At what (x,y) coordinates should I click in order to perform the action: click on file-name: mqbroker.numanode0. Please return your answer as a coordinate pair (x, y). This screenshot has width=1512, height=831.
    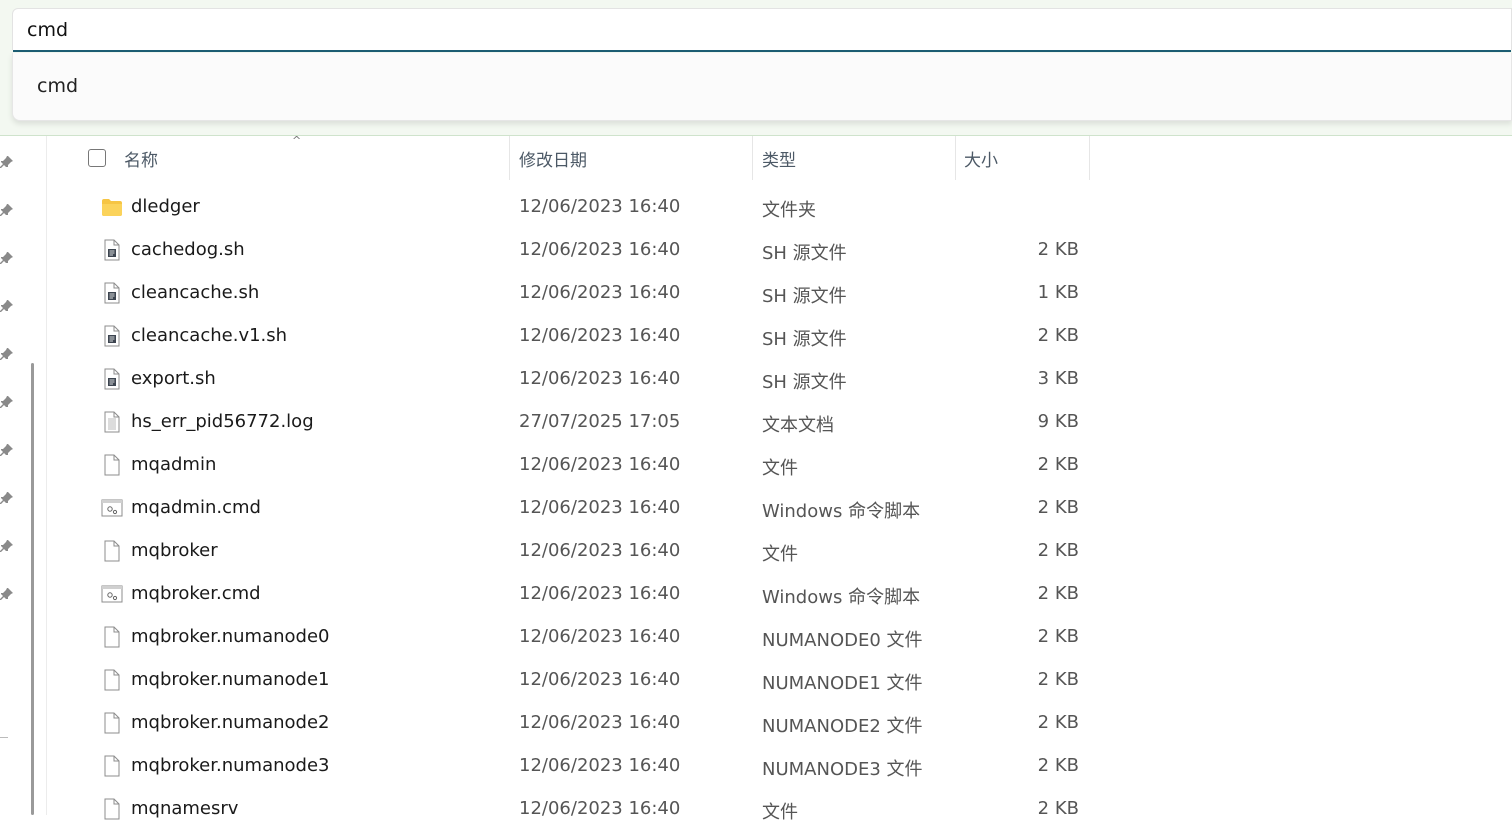
    Looking at the image, I should click on (230, 636).